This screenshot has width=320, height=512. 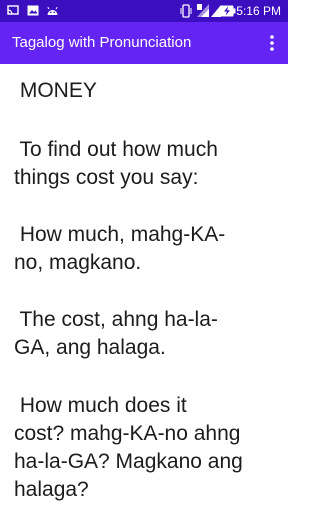 What do you see at coordinates (52, 10) in the screenshot?
I see `android-icon` at bounding box center [52, 10].